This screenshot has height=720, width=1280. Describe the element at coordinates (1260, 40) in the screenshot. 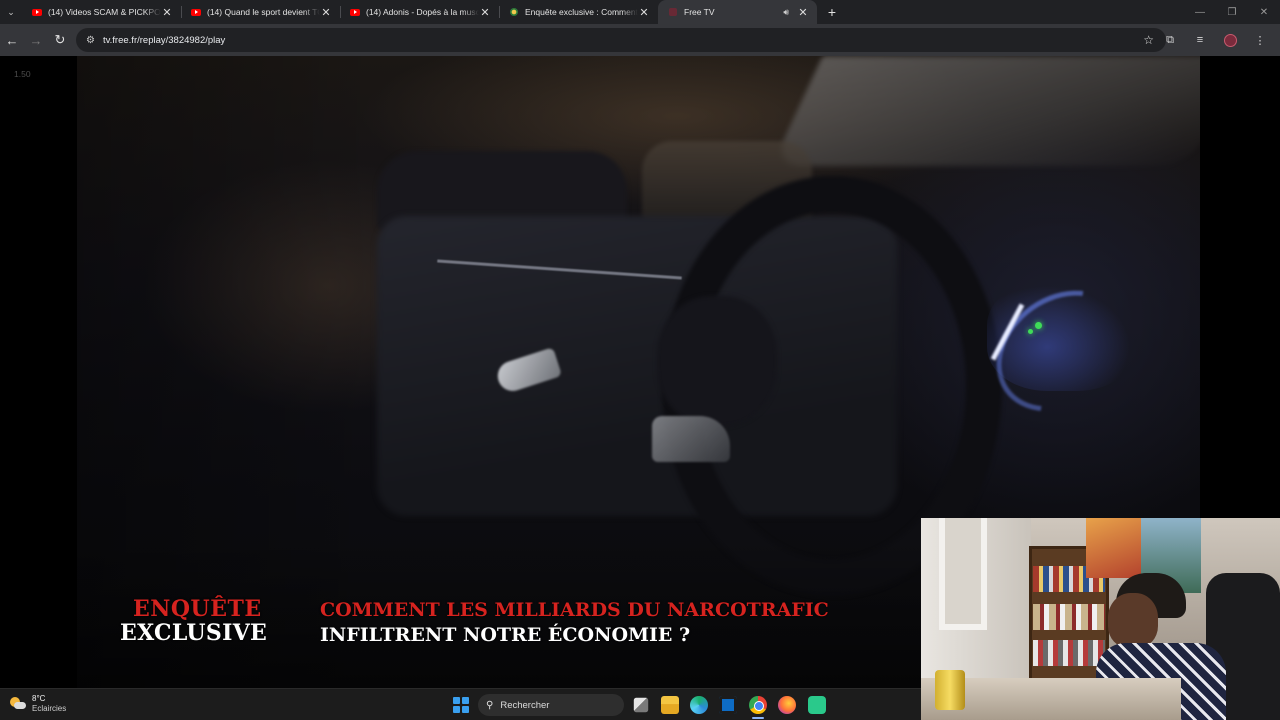

I see `menu-kebab-icon: ⋮` at that location.